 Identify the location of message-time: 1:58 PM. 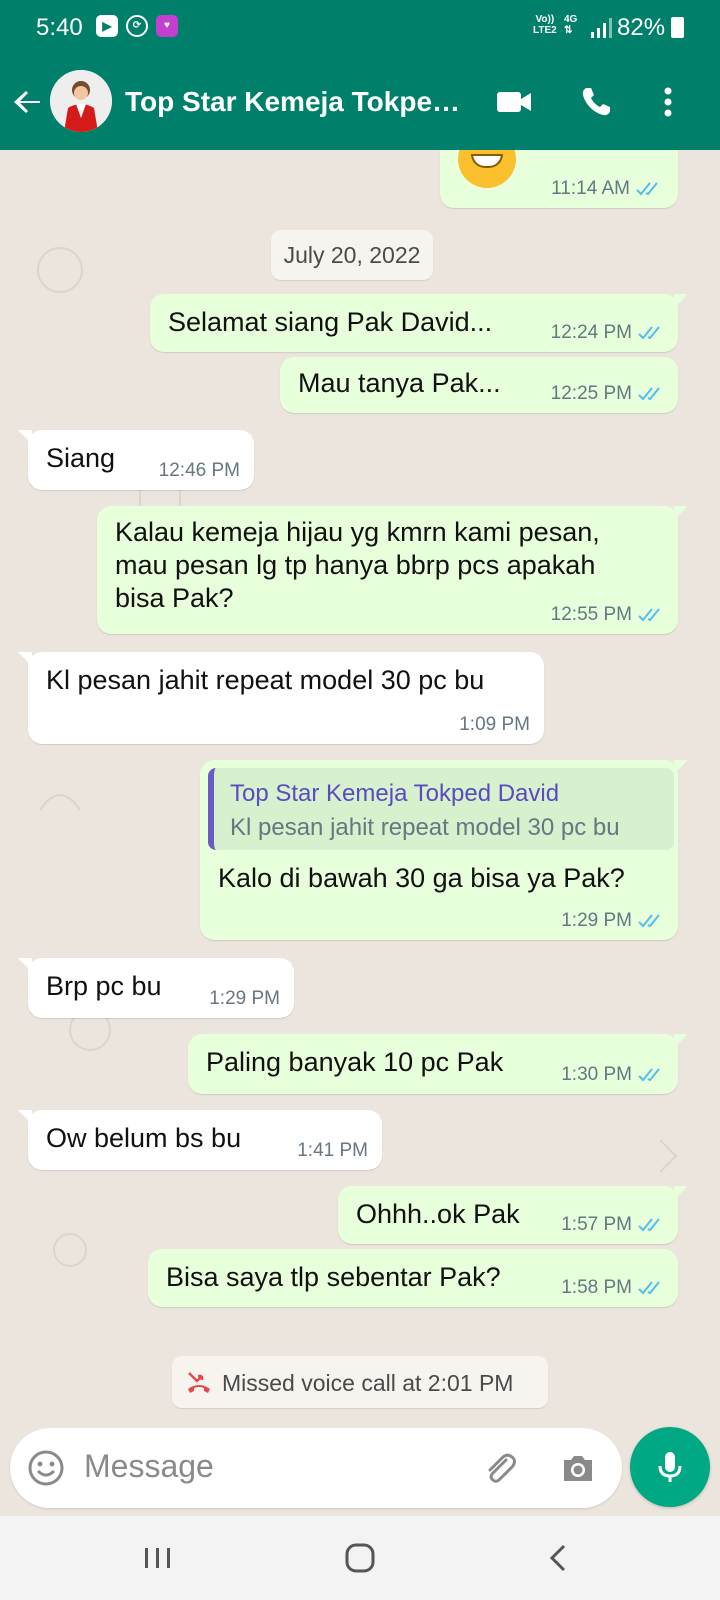
(596, 1287).